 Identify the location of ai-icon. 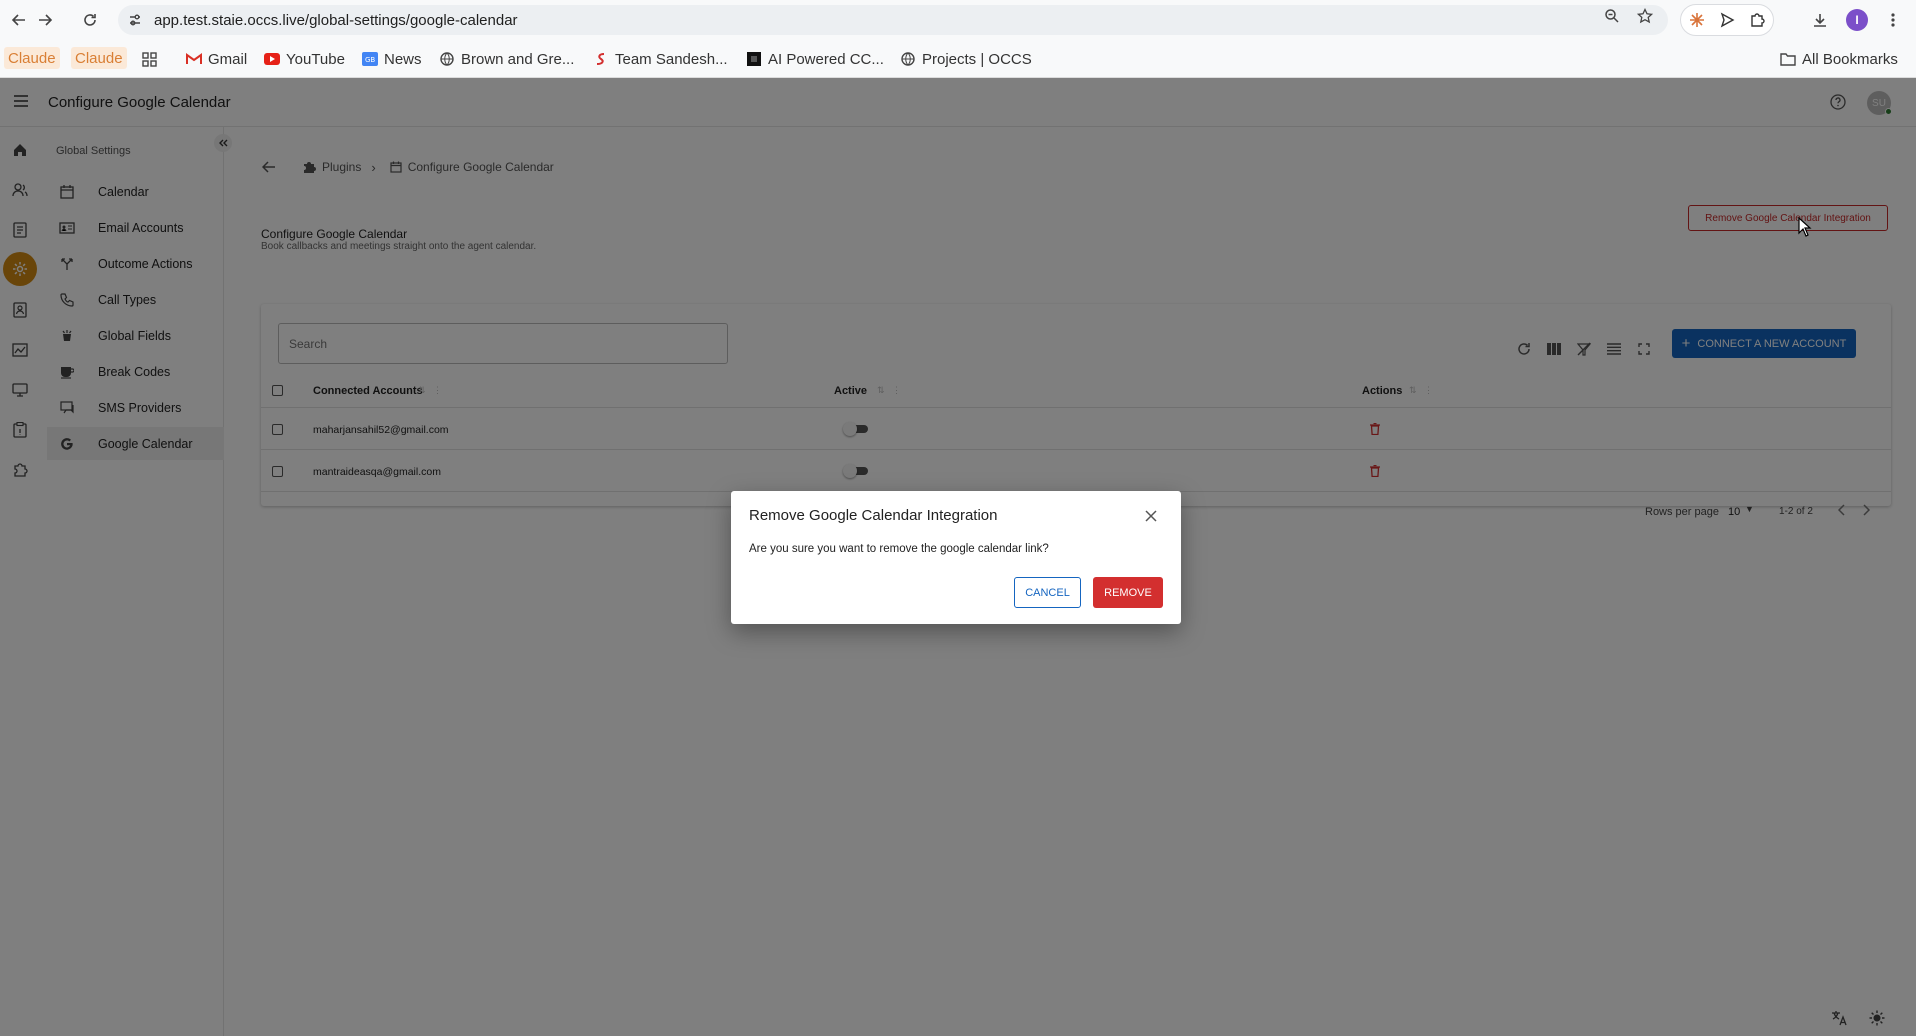
(754, 59).